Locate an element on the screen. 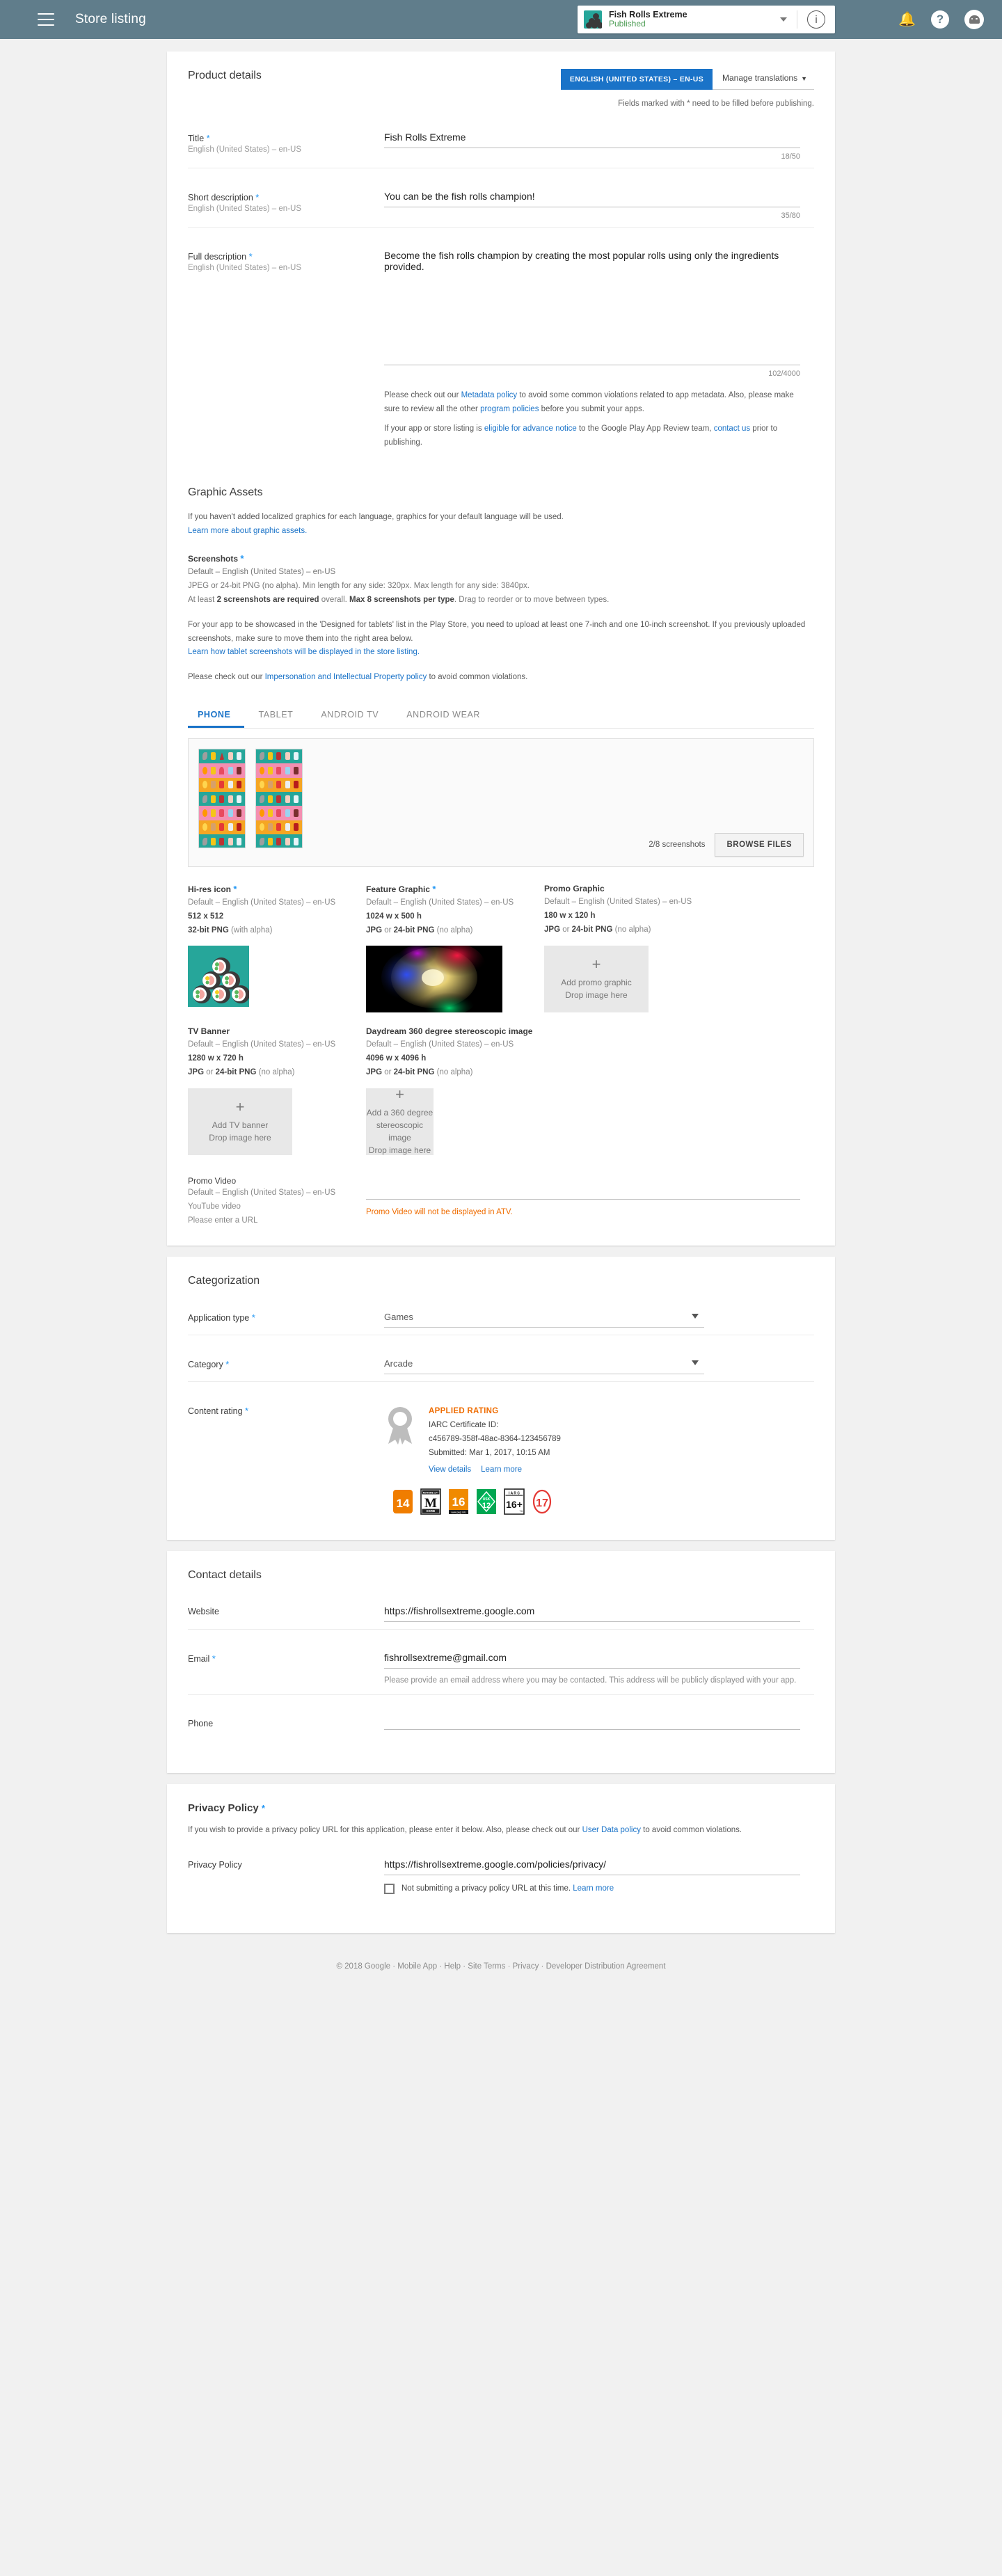 This screenshot has height=2576, width=1002. program-policies-link: program policies is located at coordinates (509, 409).